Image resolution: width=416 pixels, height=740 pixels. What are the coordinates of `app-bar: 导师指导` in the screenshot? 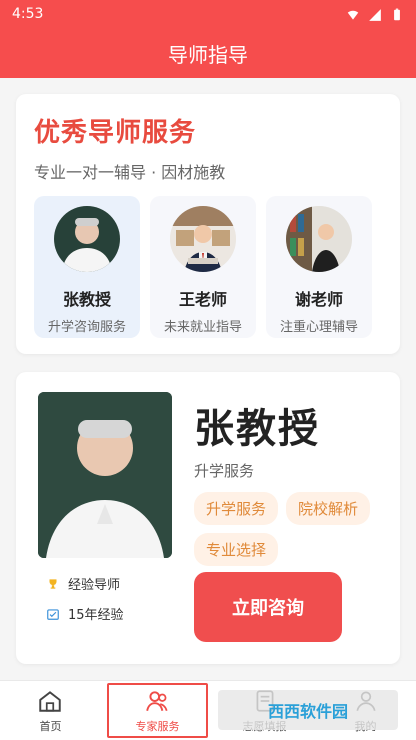 It's located at (208, 53).